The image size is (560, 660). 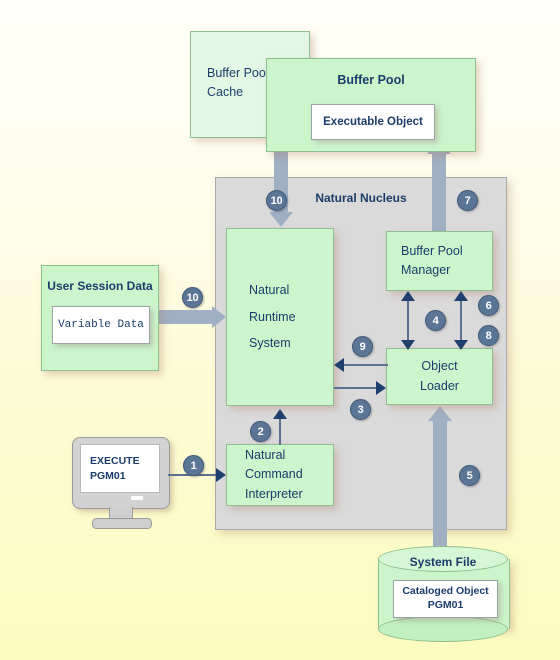 I want to click on step-badge-3: 3, so click(x=360, y=409).